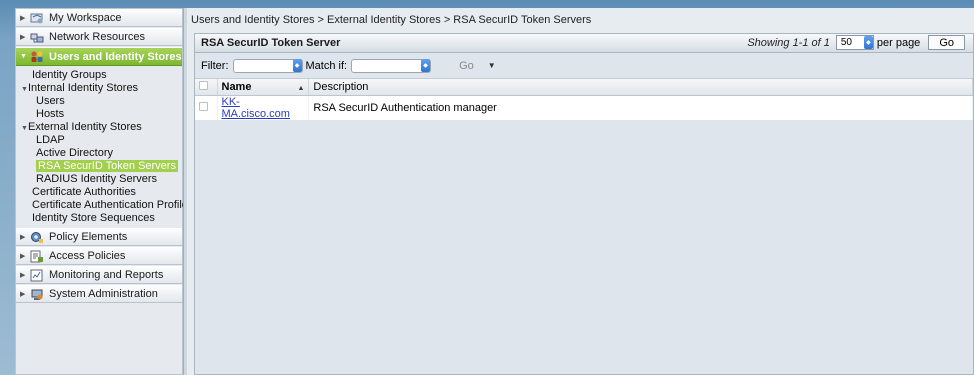 The width and height of the screenshot is (974, 375). What do you see at coordinates (85, 18) in the screenshot?
I see `drawer-label: My Workspace` at bounding box center [85, 18].